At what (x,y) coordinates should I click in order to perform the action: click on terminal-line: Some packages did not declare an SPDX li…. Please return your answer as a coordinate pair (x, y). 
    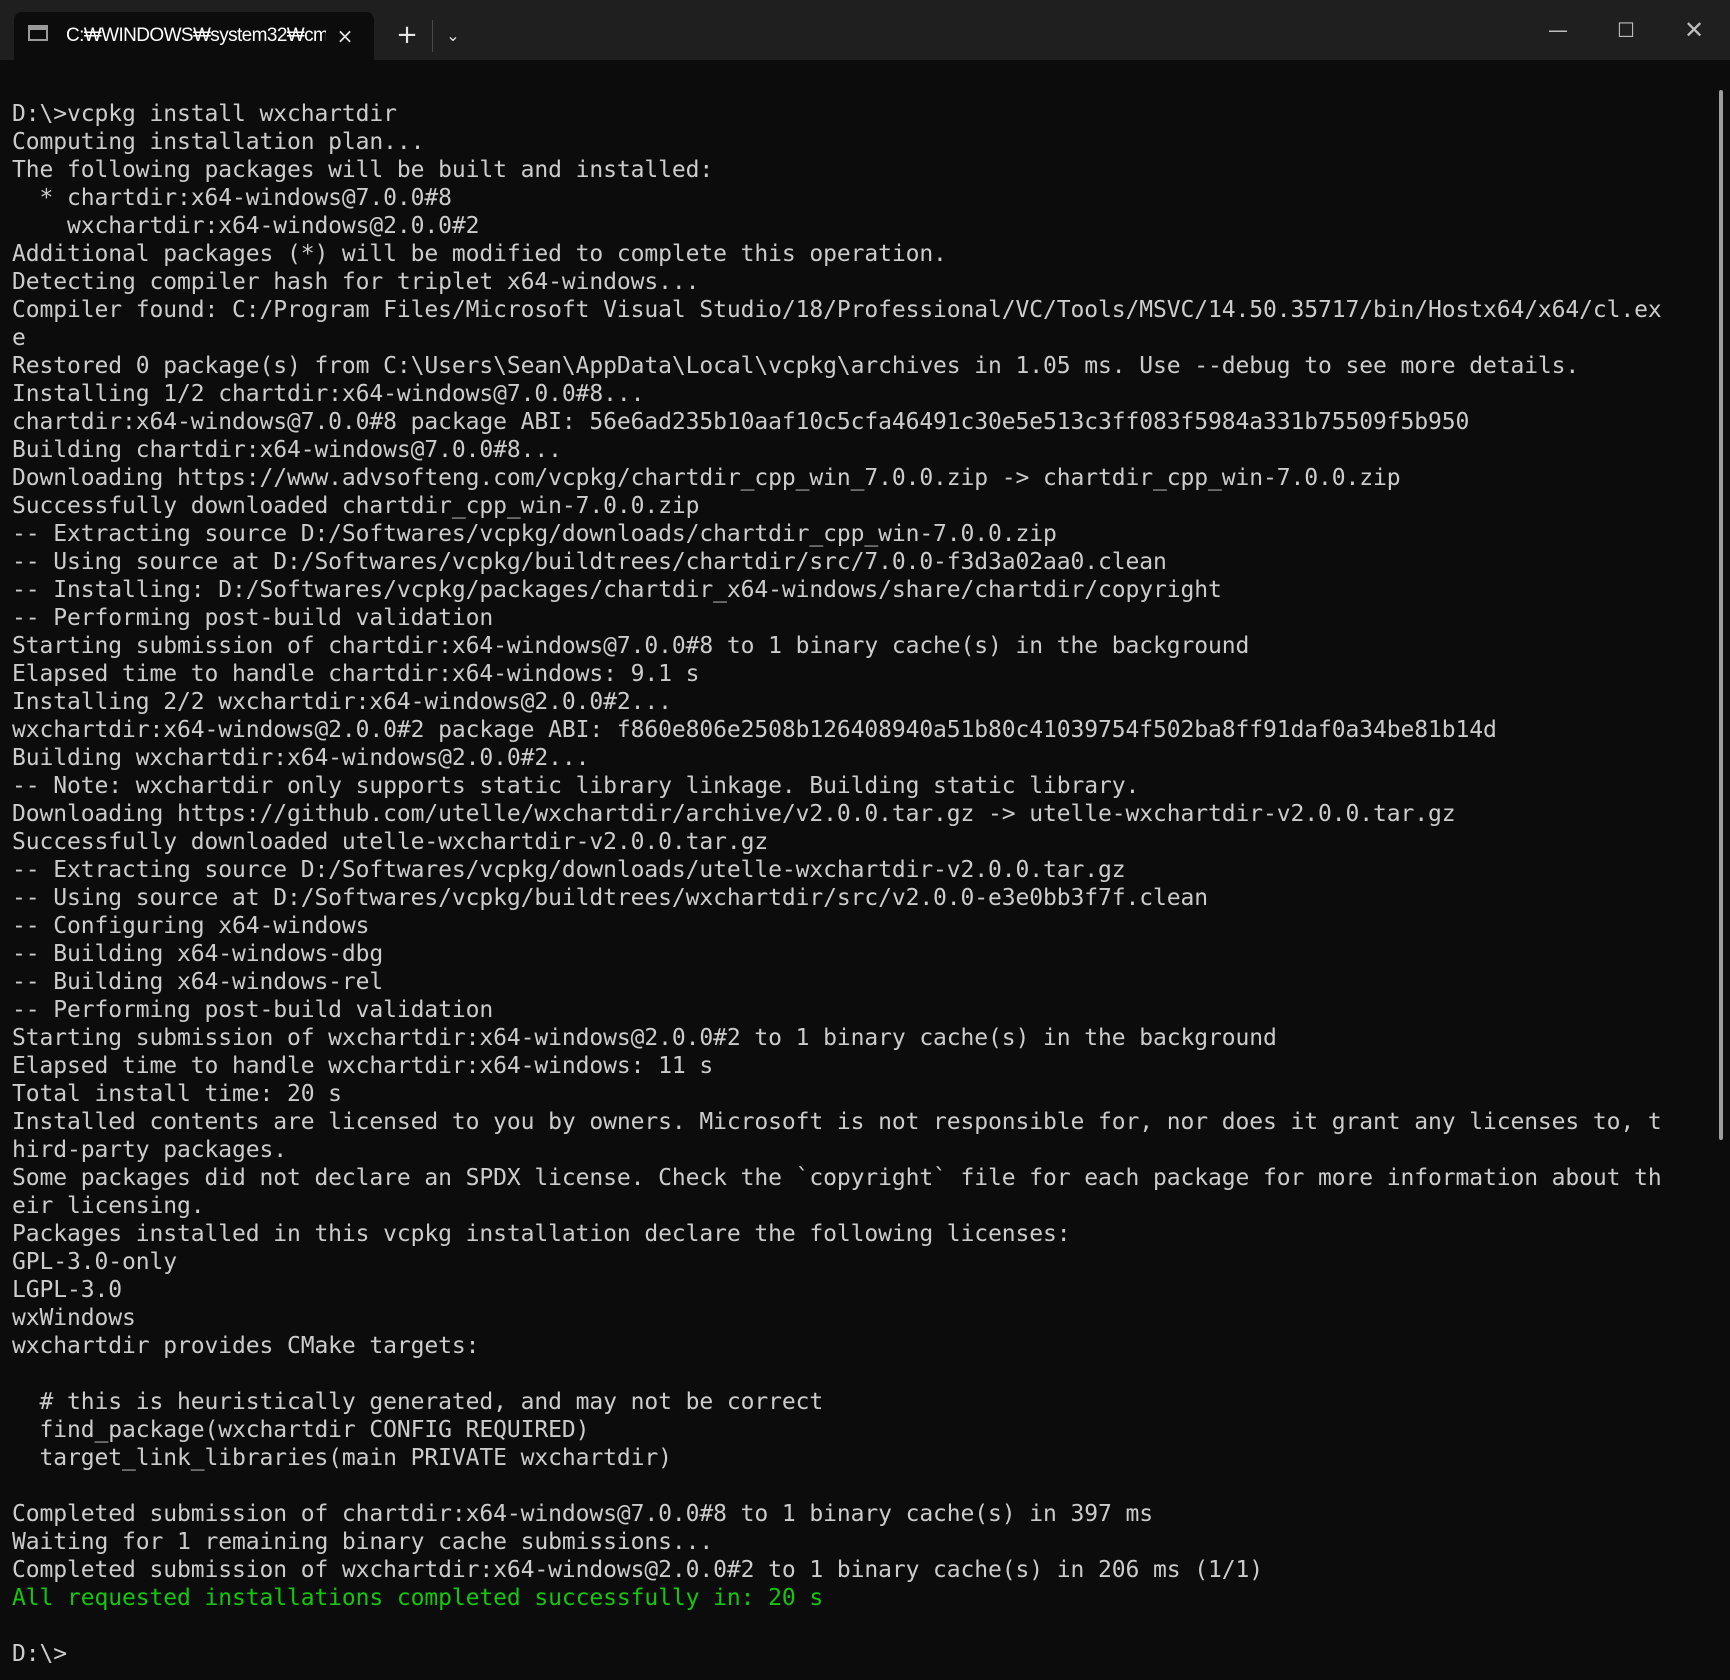
    Looking at the image, I should click on (837, 1178).